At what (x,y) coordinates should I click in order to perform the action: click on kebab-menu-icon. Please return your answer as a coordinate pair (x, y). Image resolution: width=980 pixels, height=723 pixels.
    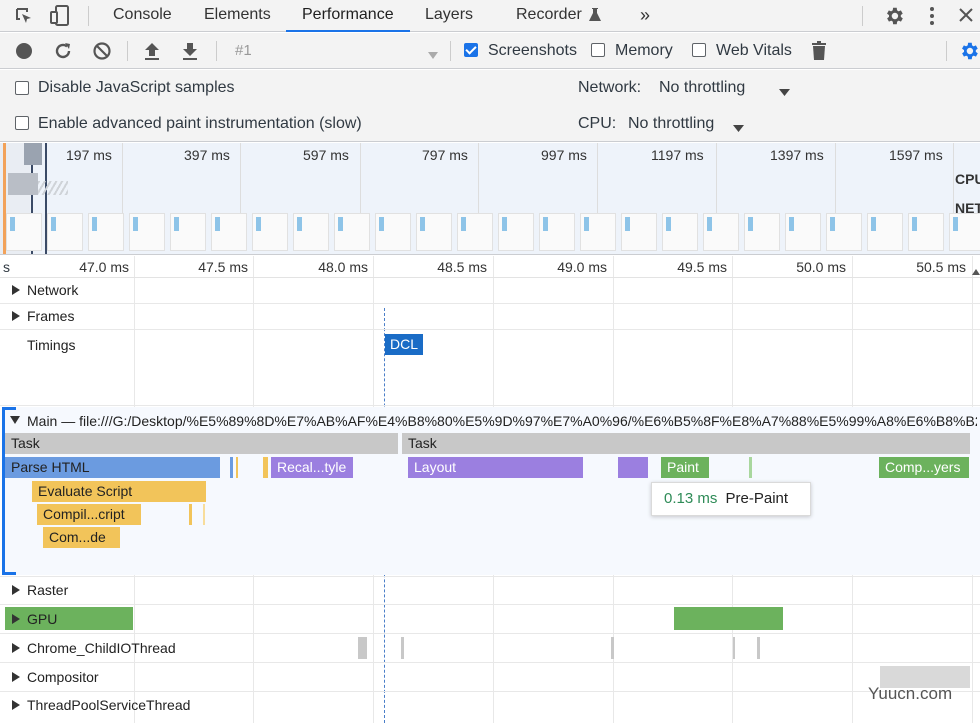
    Looking at the image, I should click on (932, 16).